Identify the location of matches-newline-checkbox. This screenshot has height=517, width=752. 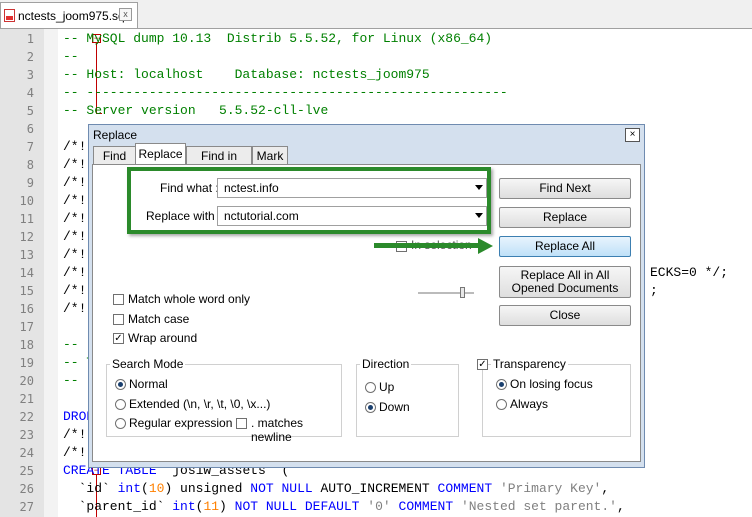
(241, 423).